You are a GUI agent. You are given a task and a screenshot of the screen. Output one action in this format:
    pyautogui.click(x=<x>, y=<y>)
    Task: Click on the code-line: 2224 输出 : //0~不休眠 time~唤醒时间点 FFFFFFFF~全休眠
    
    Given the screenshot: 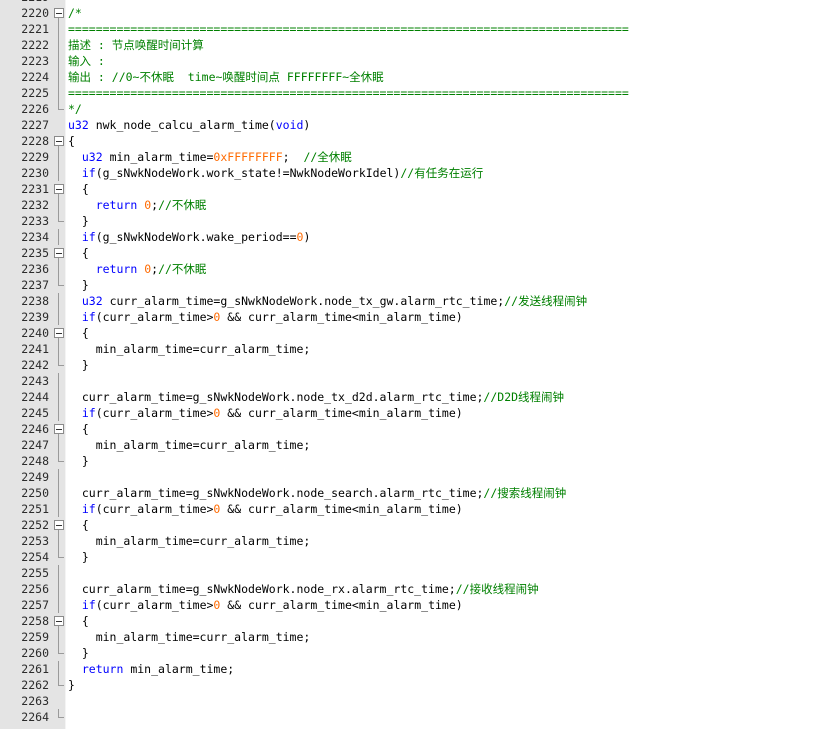 What is the action you would take?
    pyautogui.click(x=407, y=77)
    